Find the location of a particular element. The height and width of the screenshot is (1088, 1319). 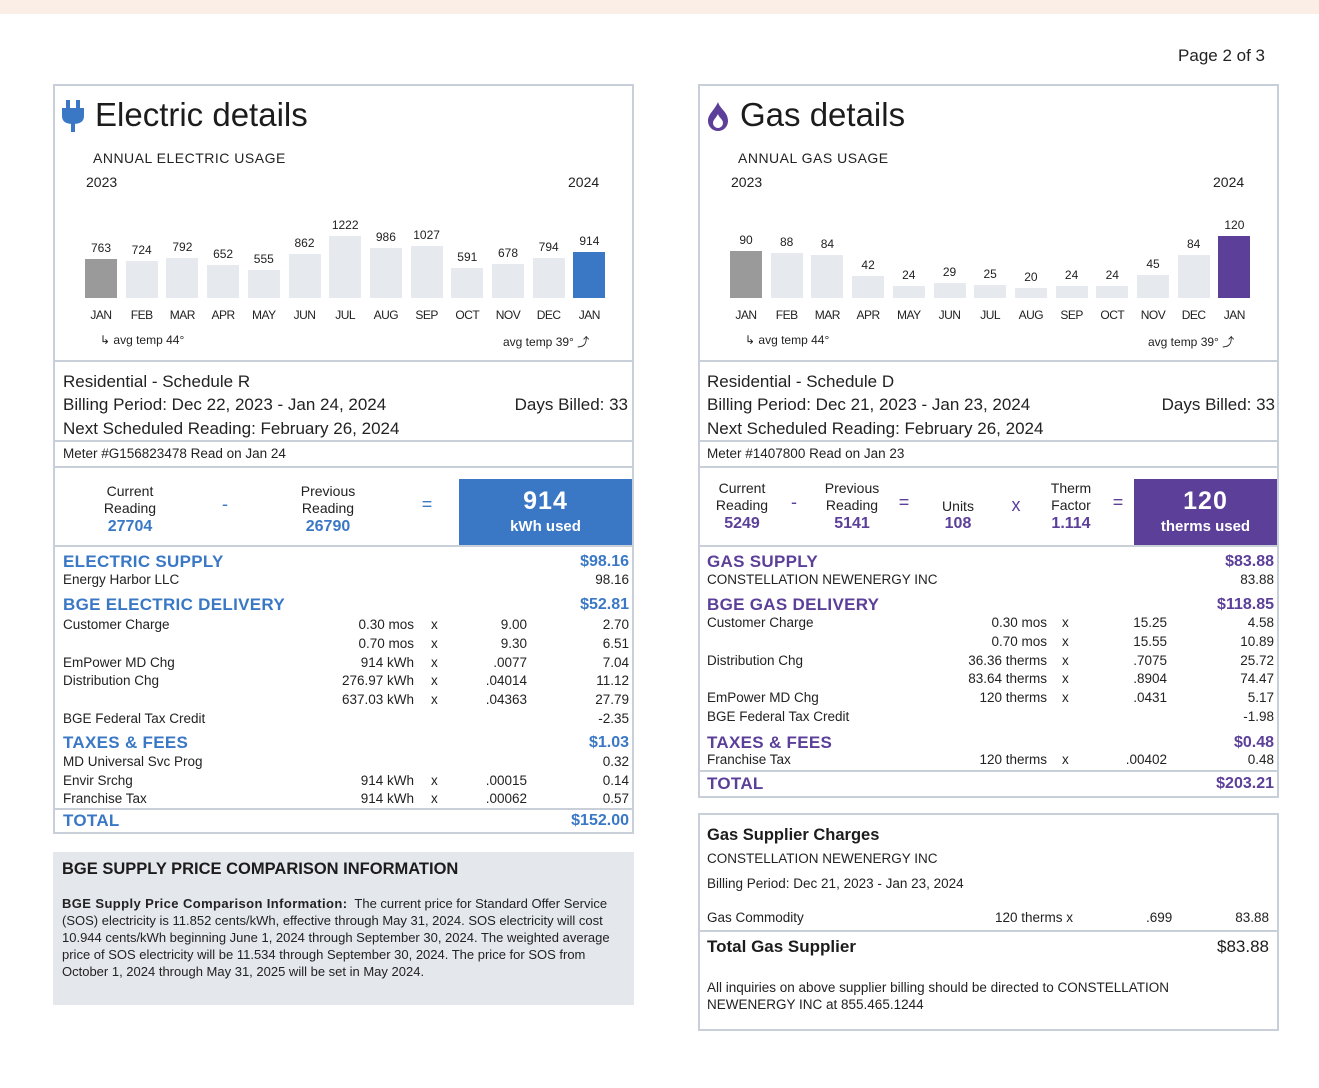

gas-taxes-amount: $0.48 is located at coordinates (1253, 742).